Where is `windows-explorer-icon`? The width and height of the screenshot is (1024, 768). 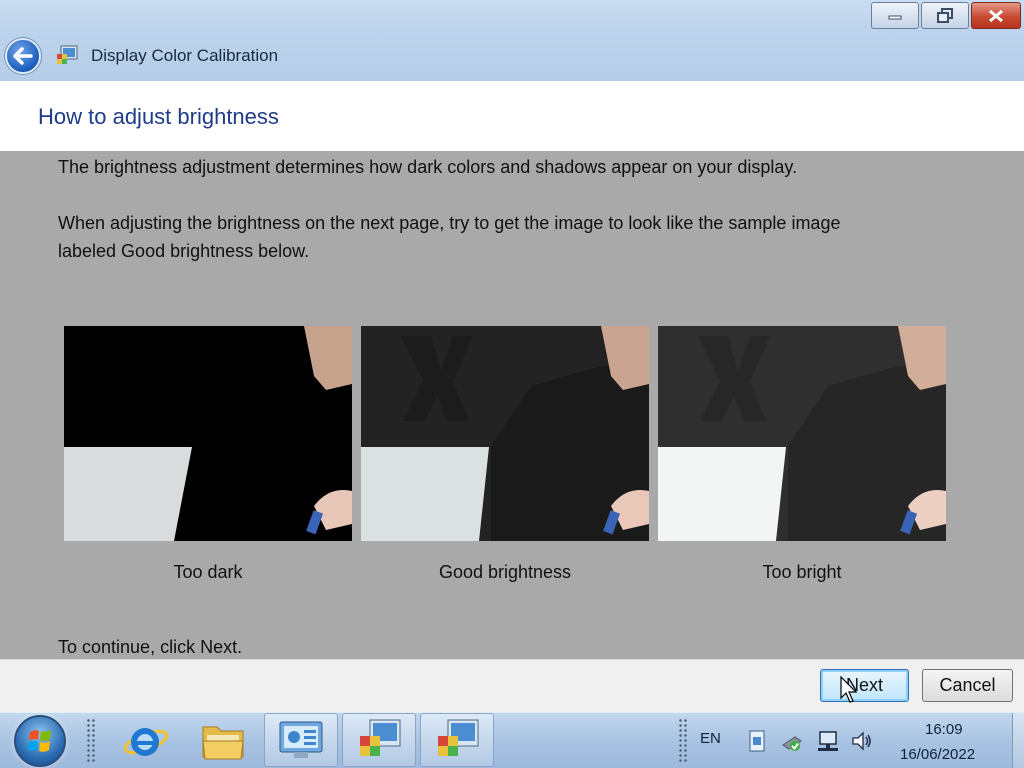
windows-explorer-icon is located at coordinates (223, 743).